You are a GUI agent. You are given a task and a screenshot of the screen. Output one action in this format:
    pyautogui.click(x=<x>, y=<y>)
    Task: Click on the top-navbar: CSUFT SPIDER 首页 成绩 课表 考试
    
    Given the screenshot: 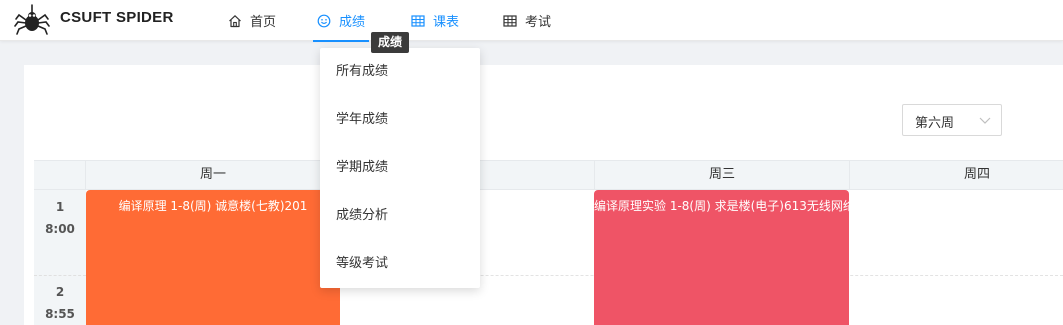 What is the action you would take?
    pyautogui.click(x=531, y=21)
    